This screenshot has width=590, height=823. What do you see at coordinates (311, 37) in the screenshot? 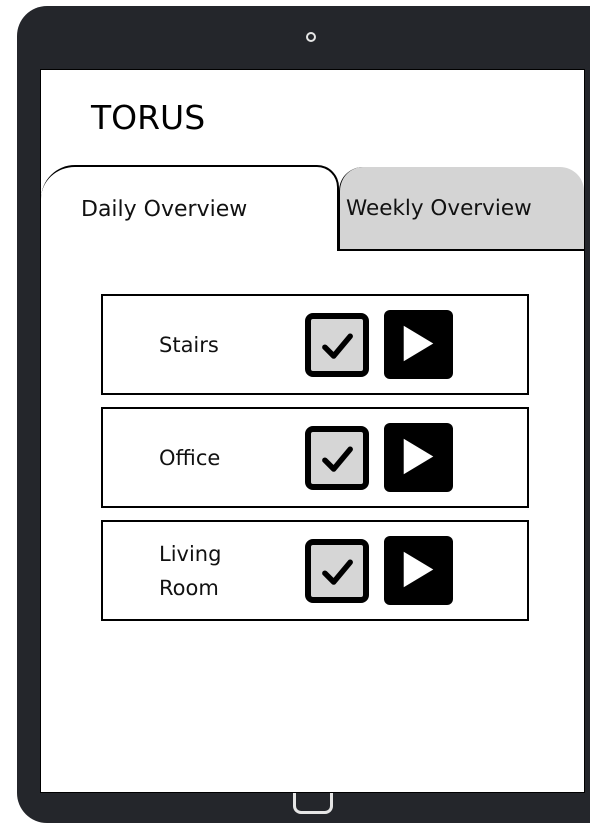
I see `camera-icon` at bounding box center [311, 37].